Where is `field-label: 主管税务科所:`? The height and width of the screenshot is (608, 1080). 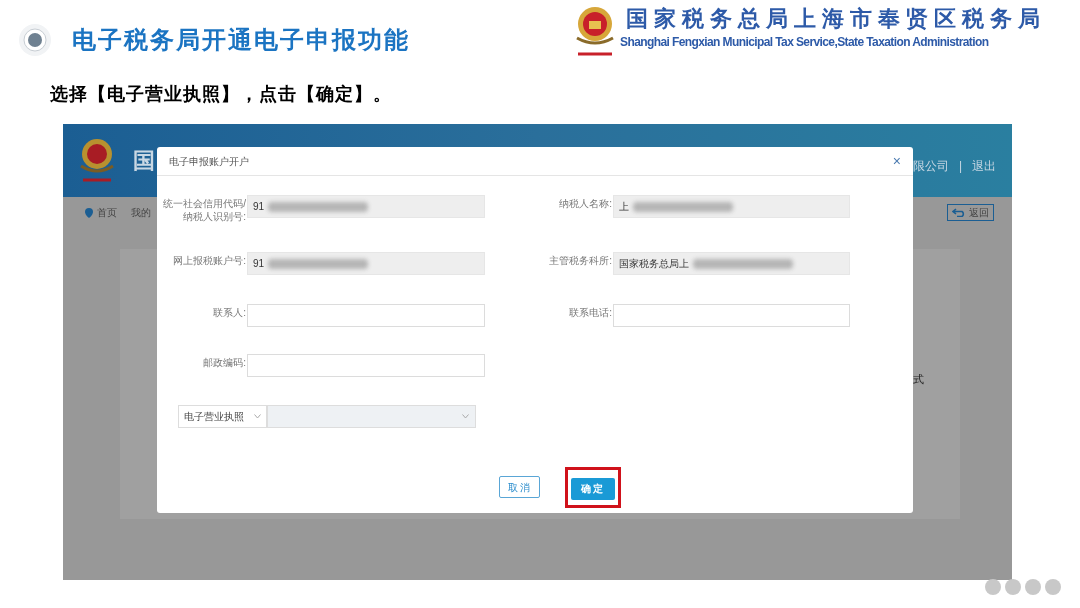
field-label: 主管税务科所: is located at coordinates (580, 260).